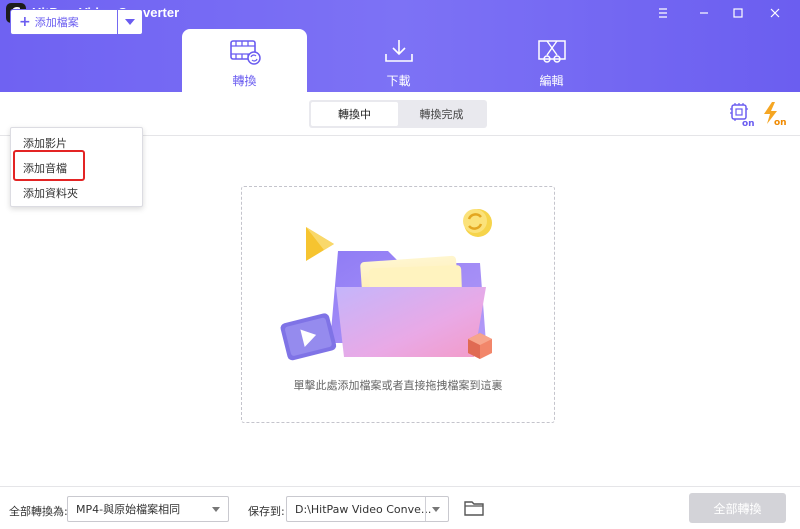  What do you see at coordinates (50, 193) in the screenshot?
I see `menu-item-add-folder: 添加資料夾` at bounding box center [50, 193].